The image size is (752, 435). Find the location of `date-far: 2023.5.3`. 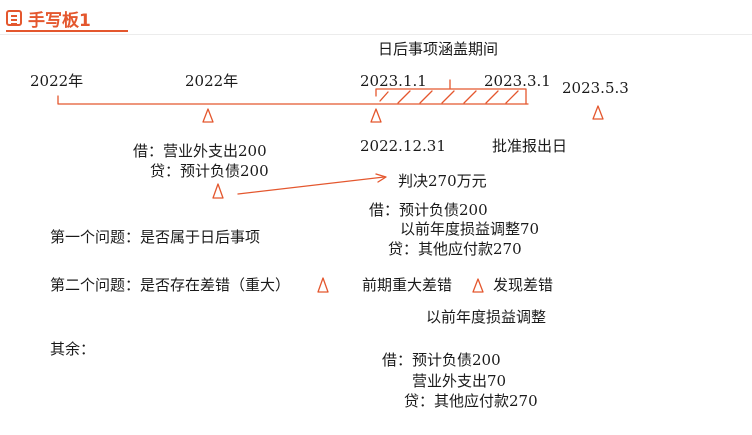

date-far: 2023.5.3 is located at coordinates (595, 88).